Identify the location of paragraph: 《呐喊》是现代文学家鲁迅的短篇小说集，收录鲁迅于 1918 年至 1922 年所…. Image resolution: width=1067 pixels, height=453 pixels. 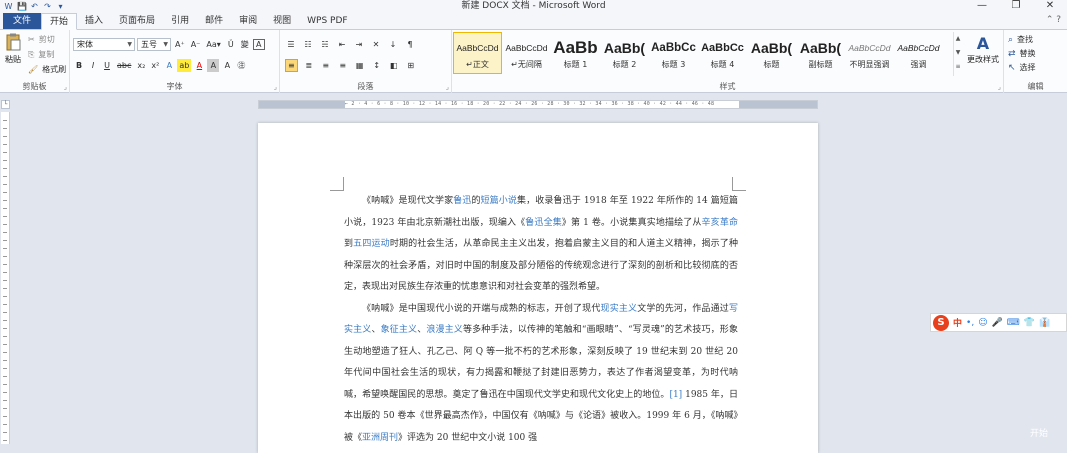
(541, 245).